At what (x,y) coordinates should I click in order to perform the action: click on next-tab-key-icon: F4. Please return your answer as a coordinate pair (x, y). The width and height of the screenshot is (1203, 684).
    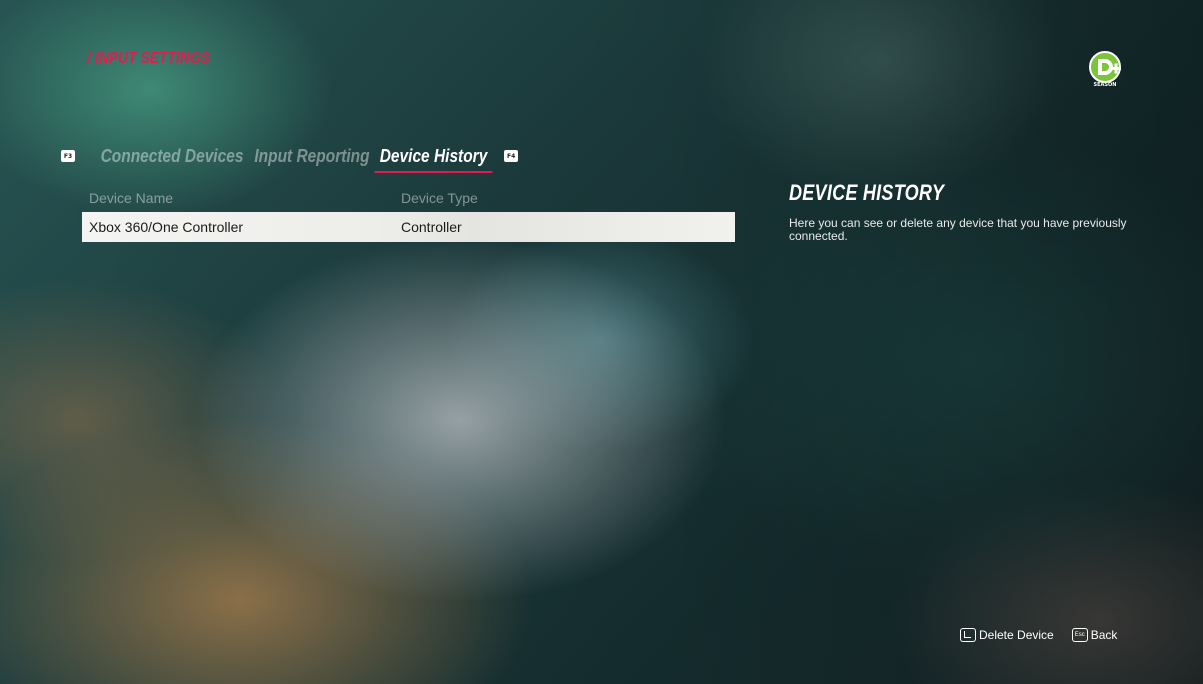
    Looking at the image, I should click on (511, 156).